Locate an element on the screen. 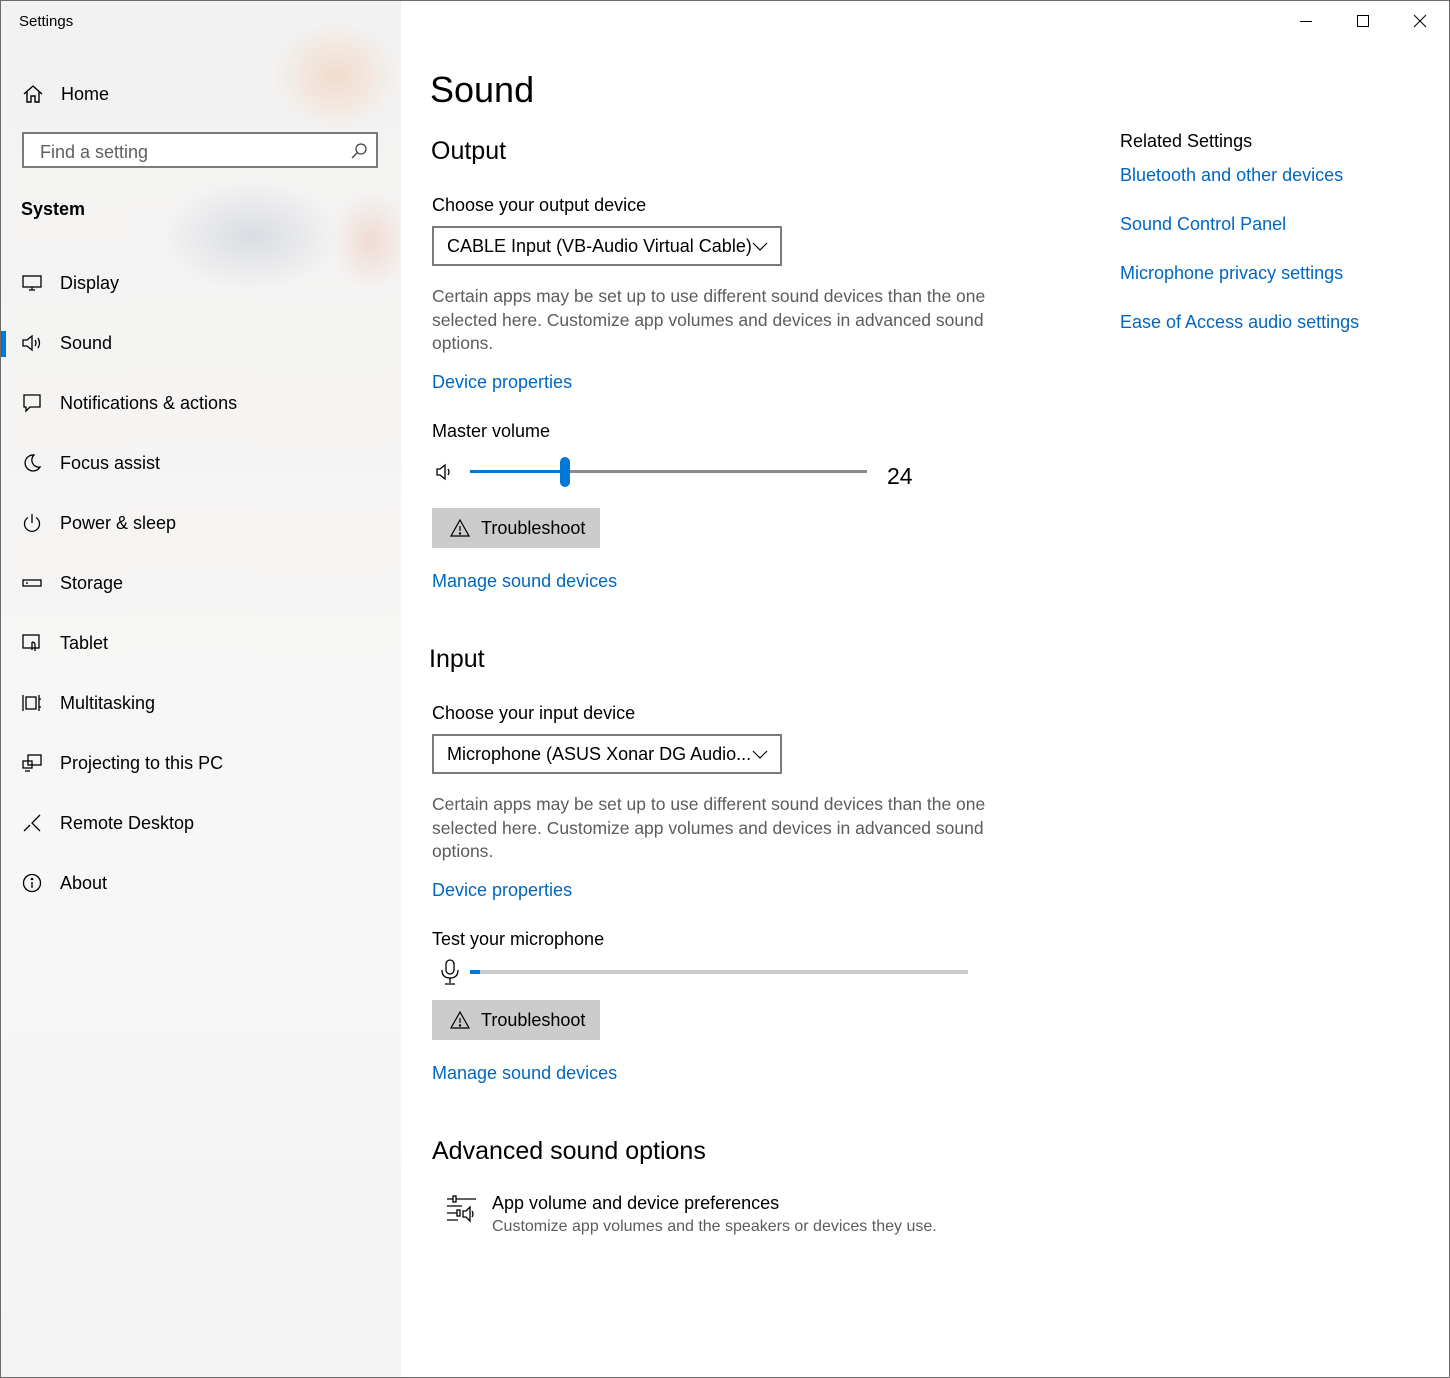  sidebar-item-storage: Storage is located at coordinates (201, 583).